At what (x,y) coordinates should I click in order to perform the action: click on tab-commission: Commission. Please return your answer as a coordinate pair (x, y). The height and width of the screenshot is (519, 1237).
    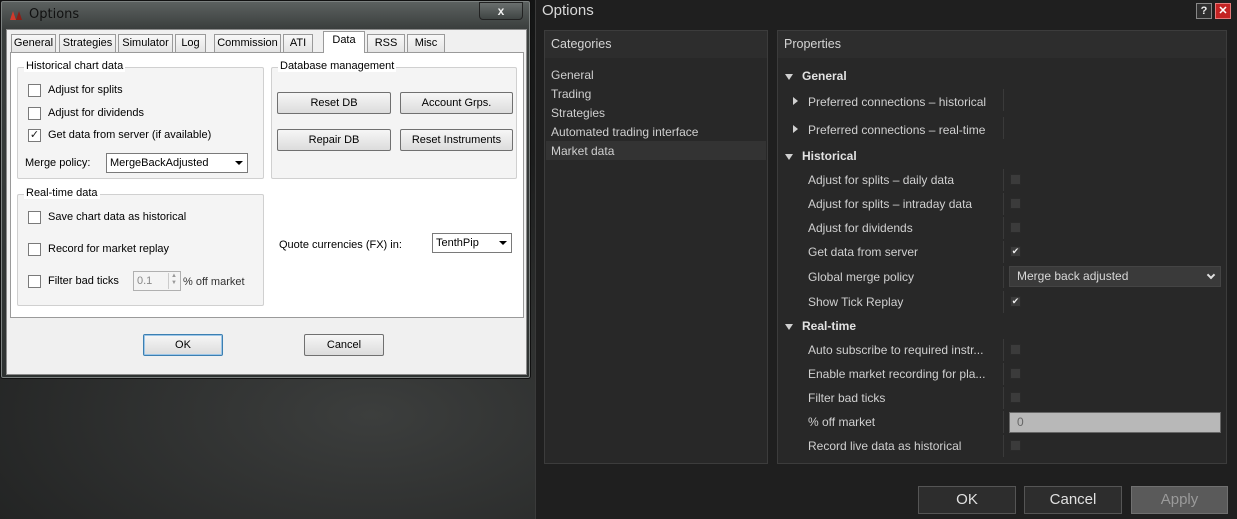
    Looking at the image, I should click on (247, 43).